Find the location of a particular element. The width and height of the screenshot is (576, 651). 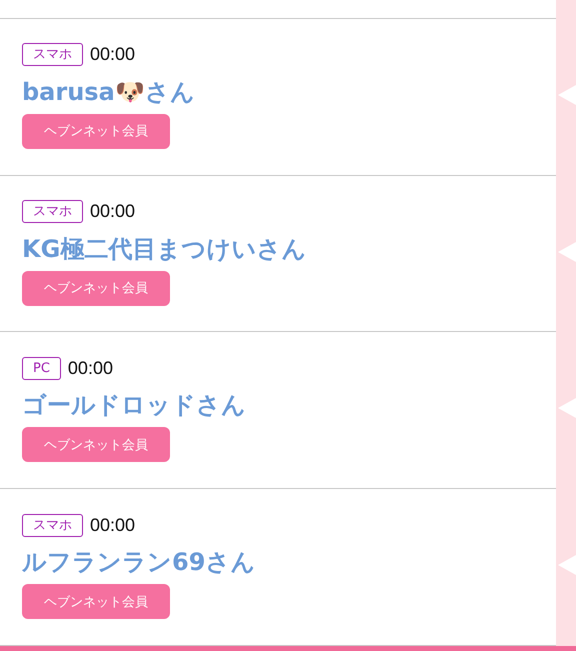

device-tag: PC is located at coordinates (41, 368).